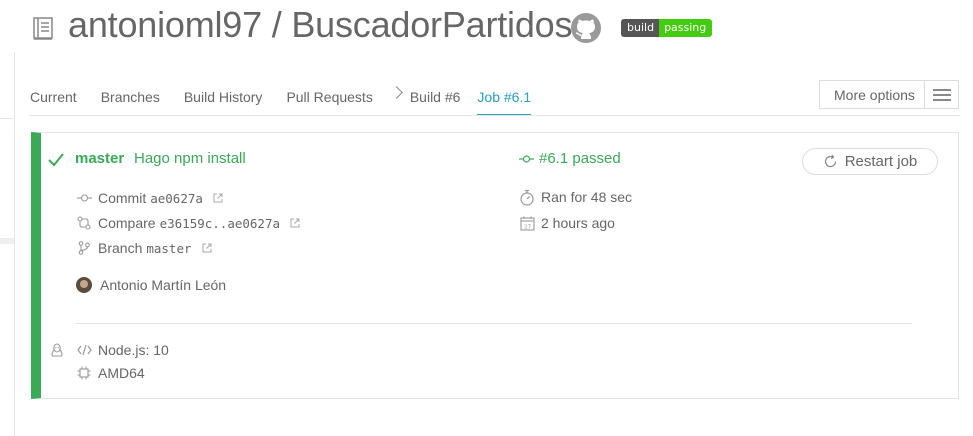 This screenshot has width=973, height=436. I want to click on tab-current: Current, so click(53, 102).